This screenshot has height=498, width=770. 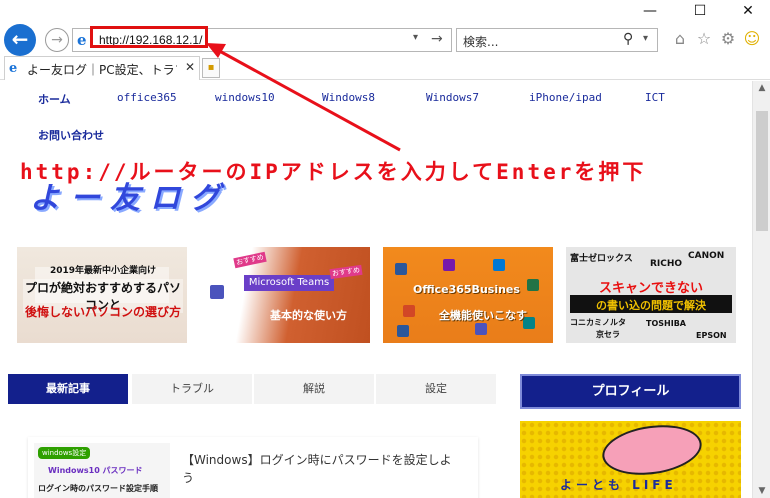 What do you see at coordinates (630, 391) in the screenshot?
I see `profile-heading: プロフィール` at bounding box center [630, 391].